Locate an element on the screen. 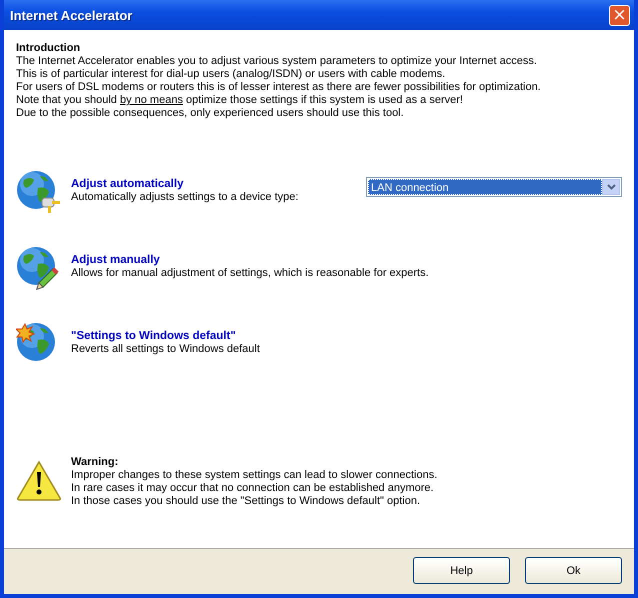 The width and height of the screenshot is (638, 598). window-title: Internet Accelerator is located at coordinates (71, 15).